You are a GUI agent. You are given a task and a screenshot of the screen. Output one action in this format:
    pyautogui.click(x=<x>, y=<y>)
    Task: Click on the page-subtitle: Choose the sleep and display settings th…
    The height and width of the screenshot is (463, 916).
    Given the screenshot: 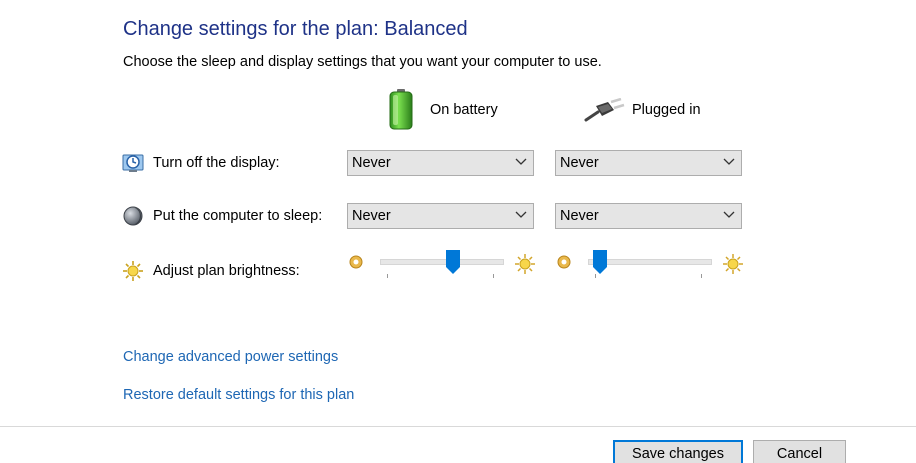 What is the action you would take?
    pyautogui.click(x=362, y=62)
    